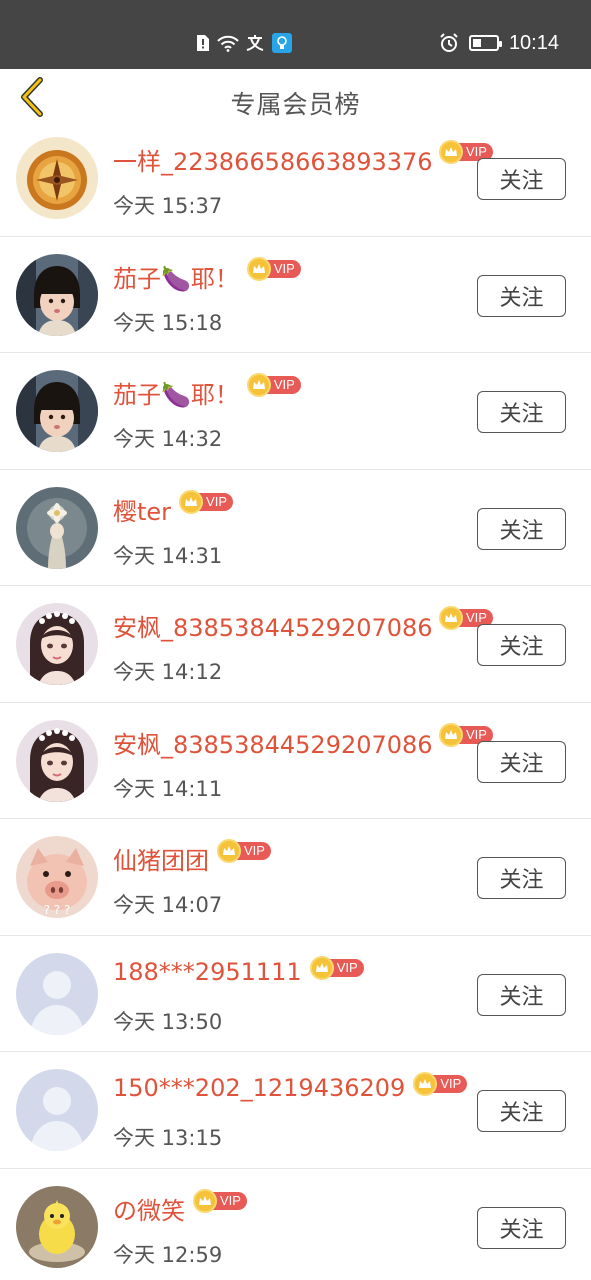  I want to click on member-row: 安枫_83853844529207086 VIP 今天 14:11 关注, so click(295, 760).